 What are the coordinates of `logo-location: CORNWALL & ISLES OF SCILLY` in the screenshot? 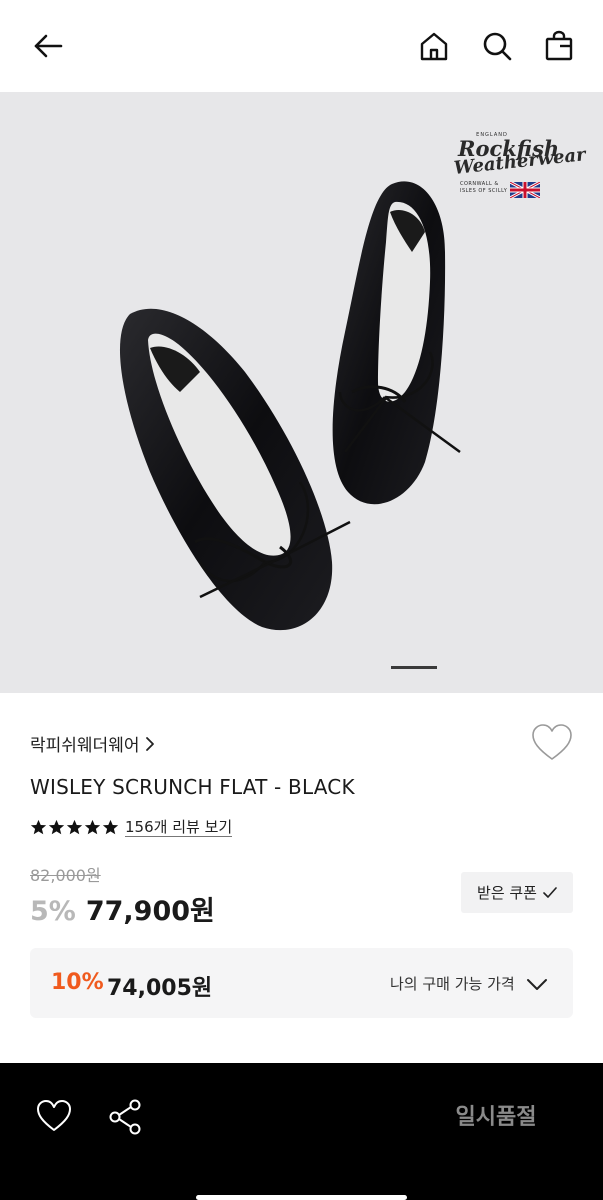 It's located at (484, 187).